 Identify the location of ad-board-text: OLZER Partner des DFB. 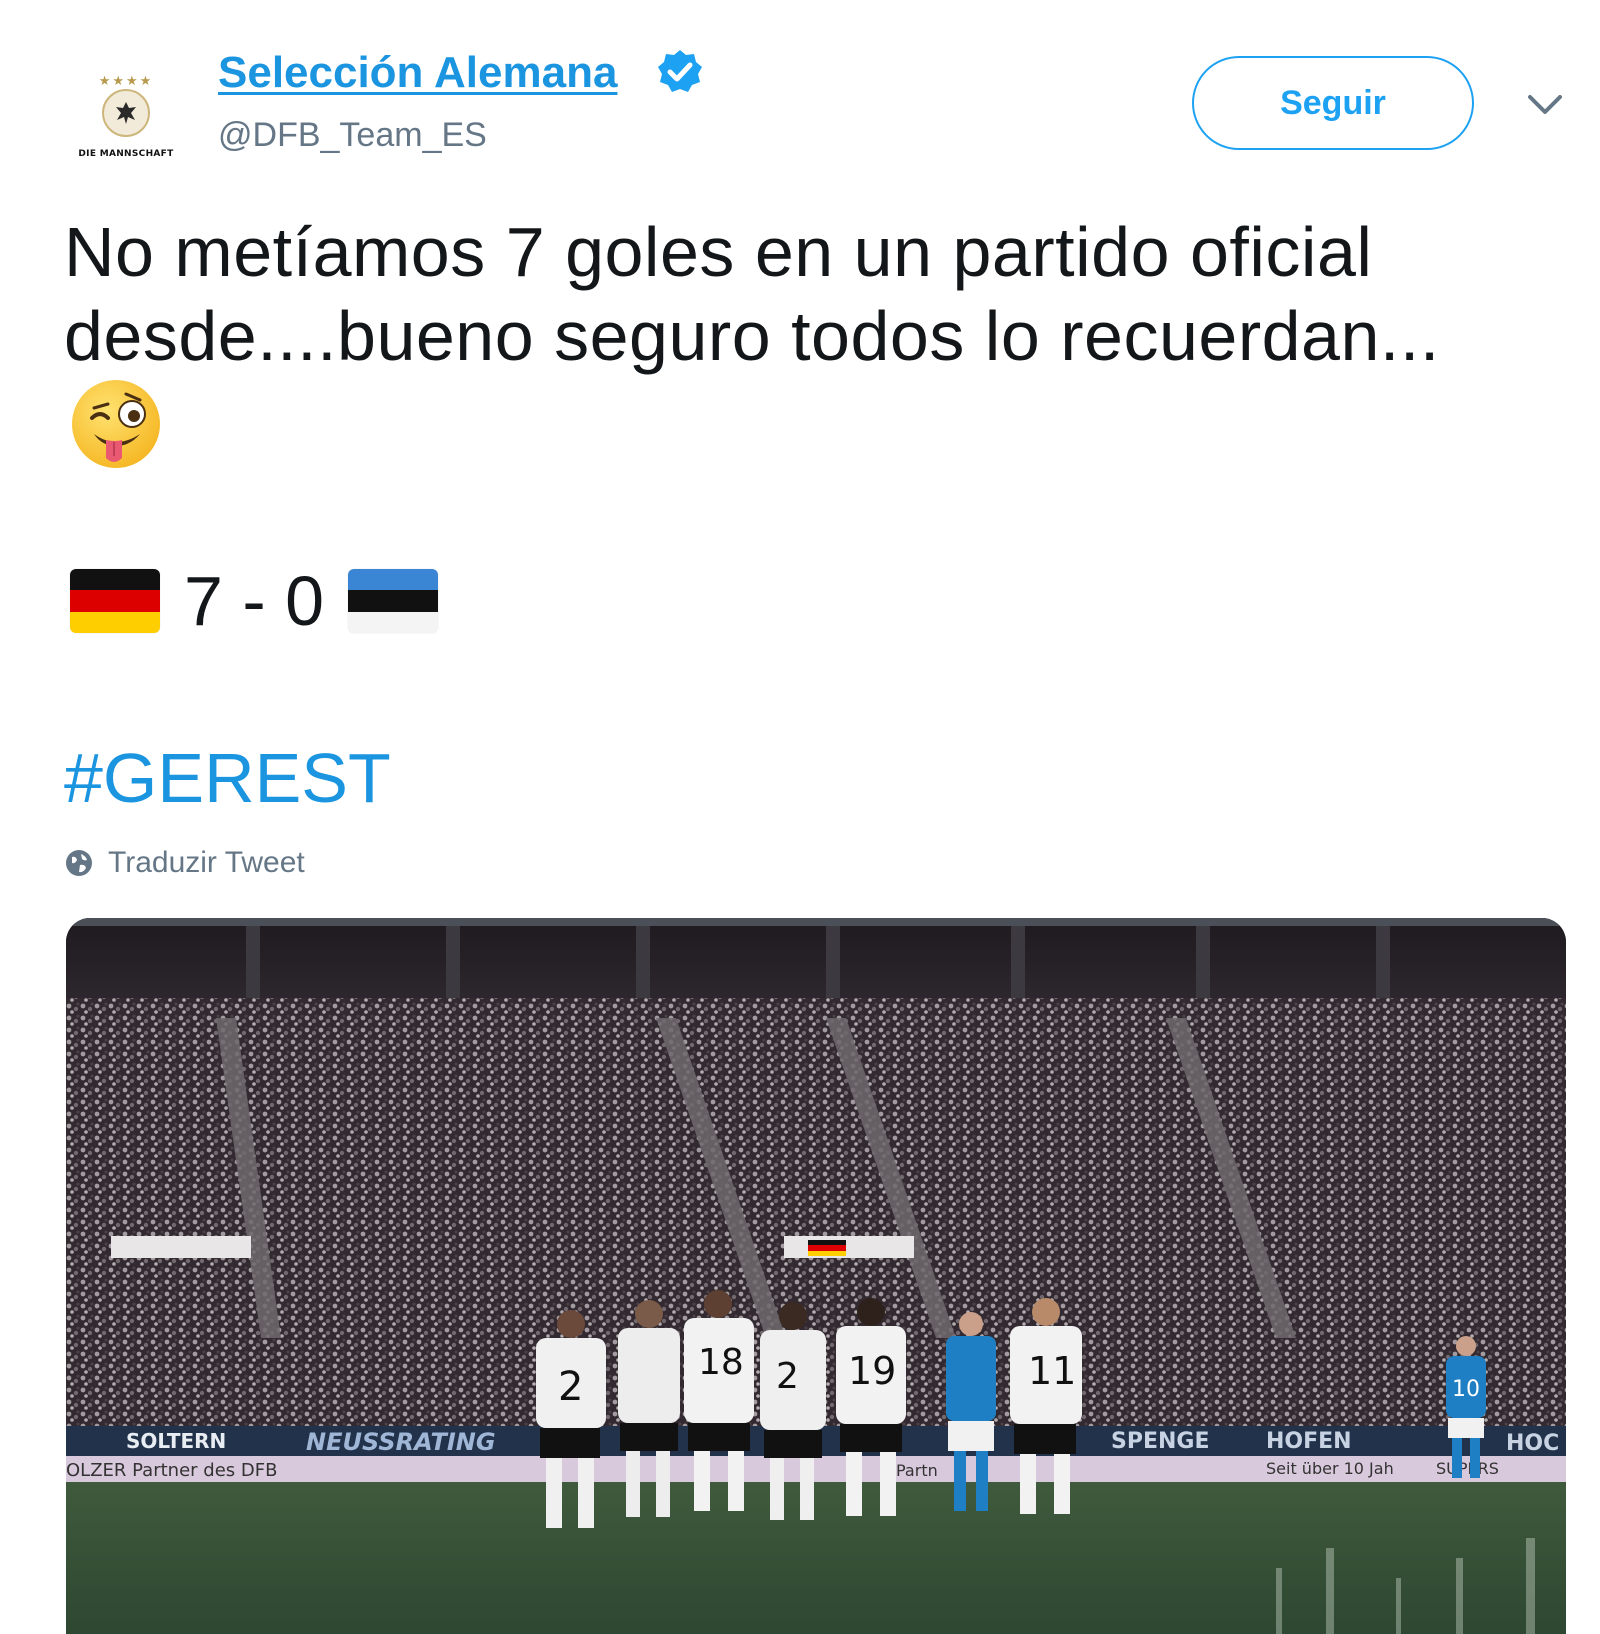
(171, 1470).